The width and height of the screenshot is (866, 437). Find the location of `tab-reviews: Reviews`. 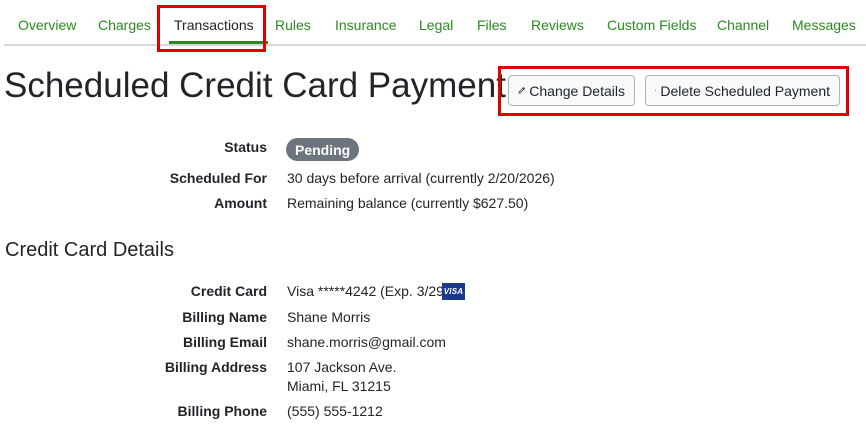

tab-reviews: Reviews is located at coordinates (557, 25).